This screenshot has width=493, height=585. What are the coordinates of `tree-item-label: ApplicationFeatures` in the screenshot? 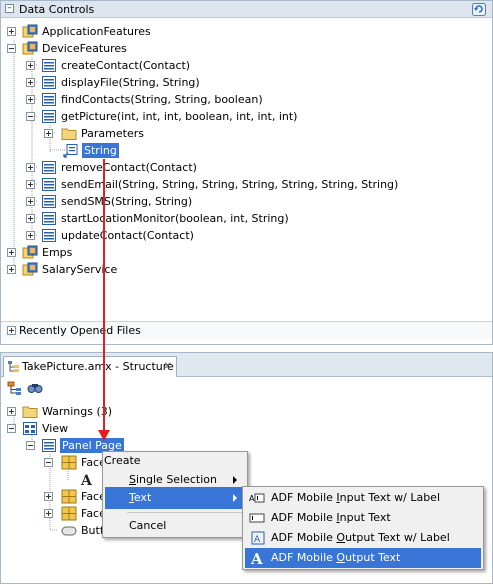 It's located at (96, 31).